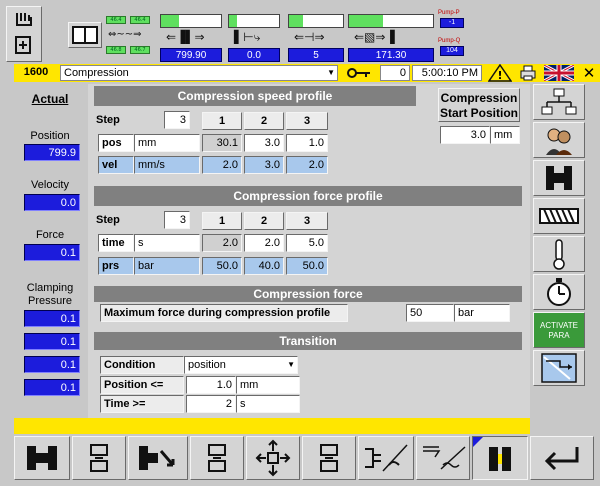 The height and width of the screenshot is (486, 600). Describe the element at coordinates (177, 220) in the screenshot. I see `force-step-input: 3` at that location.